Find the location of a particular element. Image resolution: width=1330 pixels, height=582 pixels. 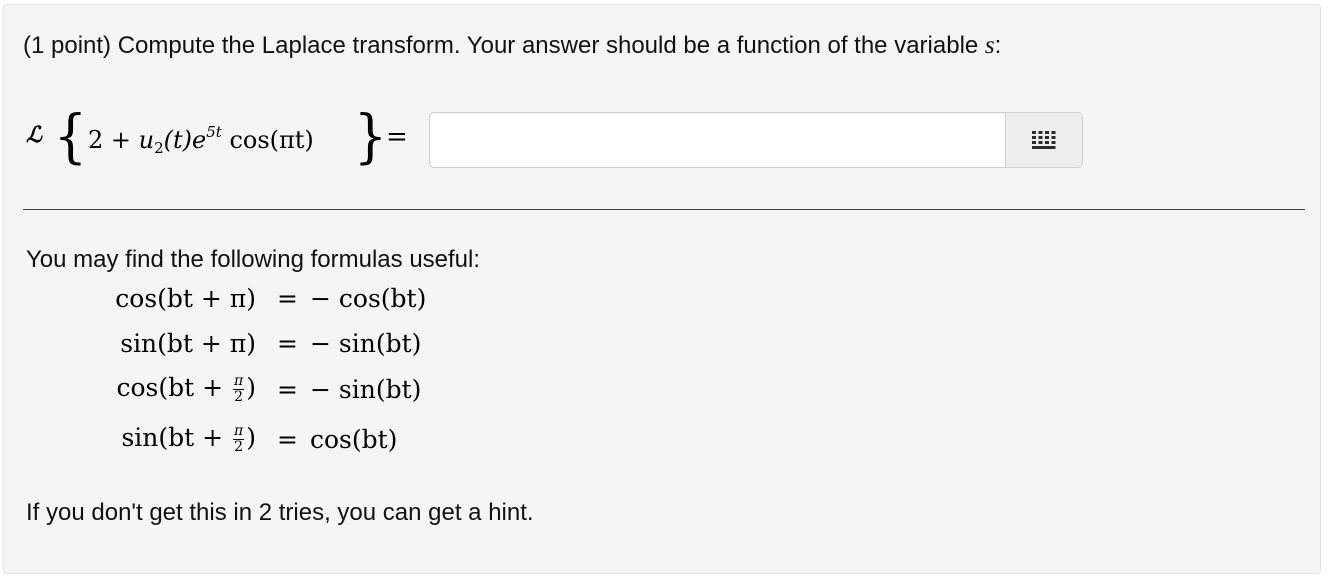

formula-lhs: cos(bt + π) is located at coordinates (185, 298).